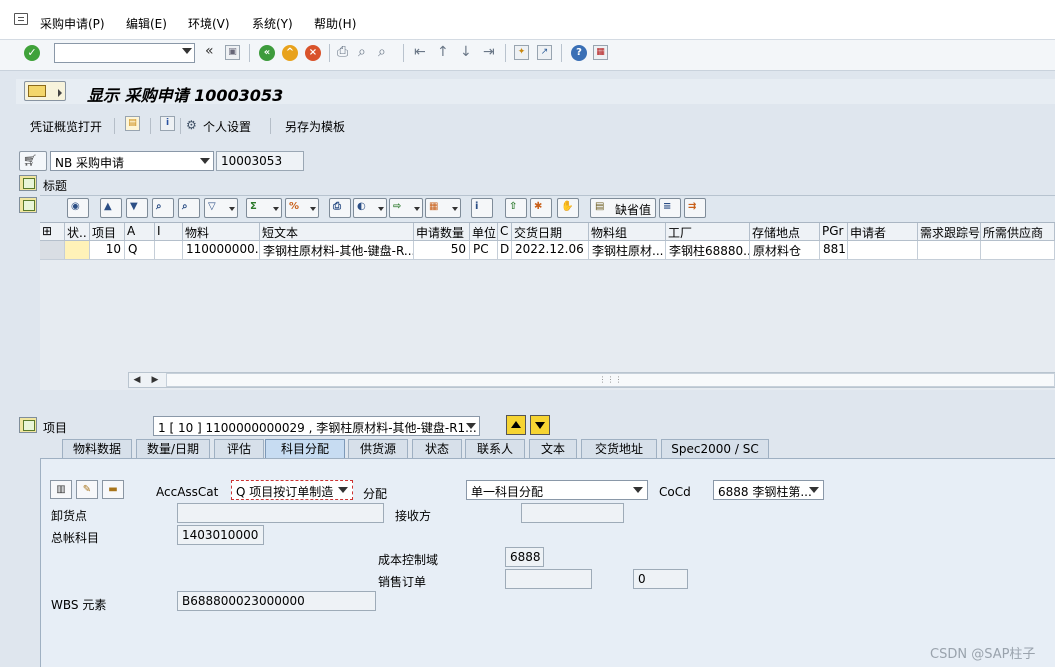  I want to click on print-button: ⎙, so click(340, 208).